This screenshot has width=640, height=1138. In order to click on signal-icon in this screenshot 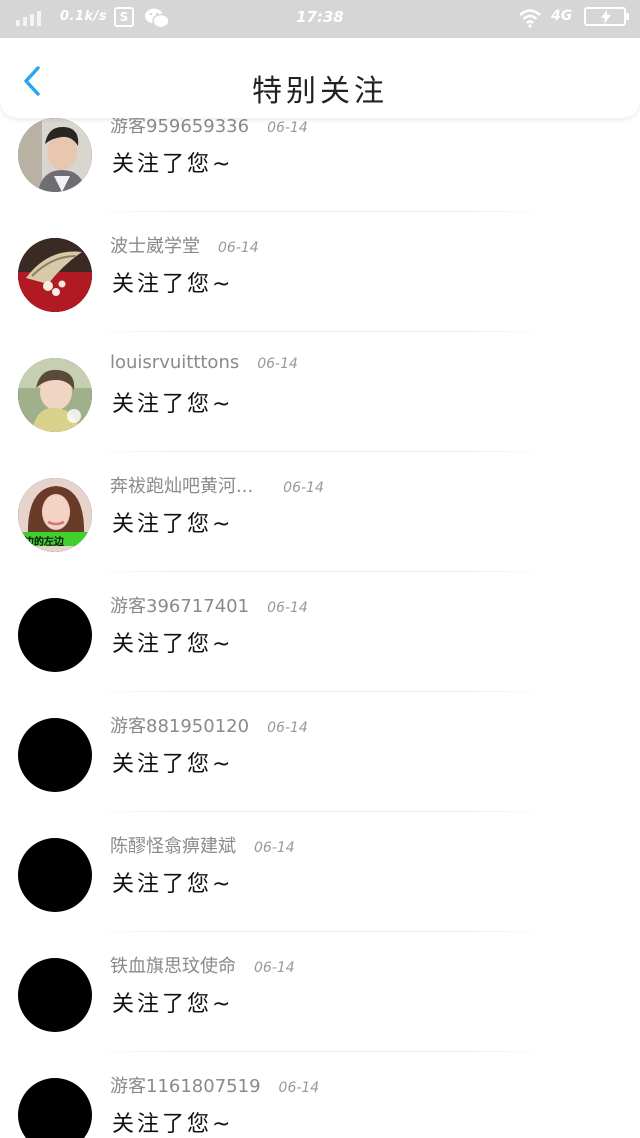, I will do `click(28, 18)`.